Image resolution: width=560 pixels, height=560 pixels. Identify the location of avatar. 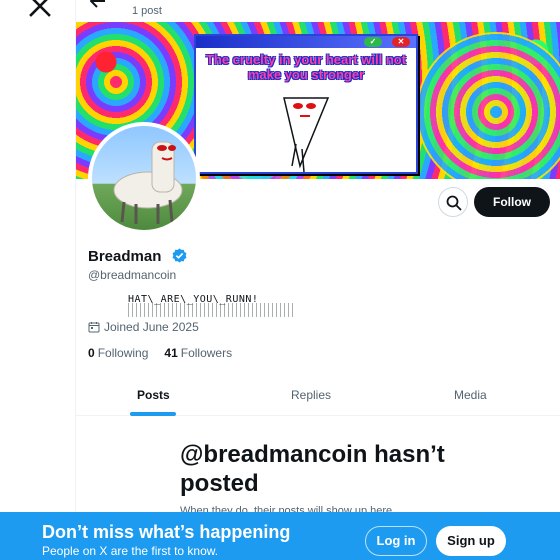
(144, 178).